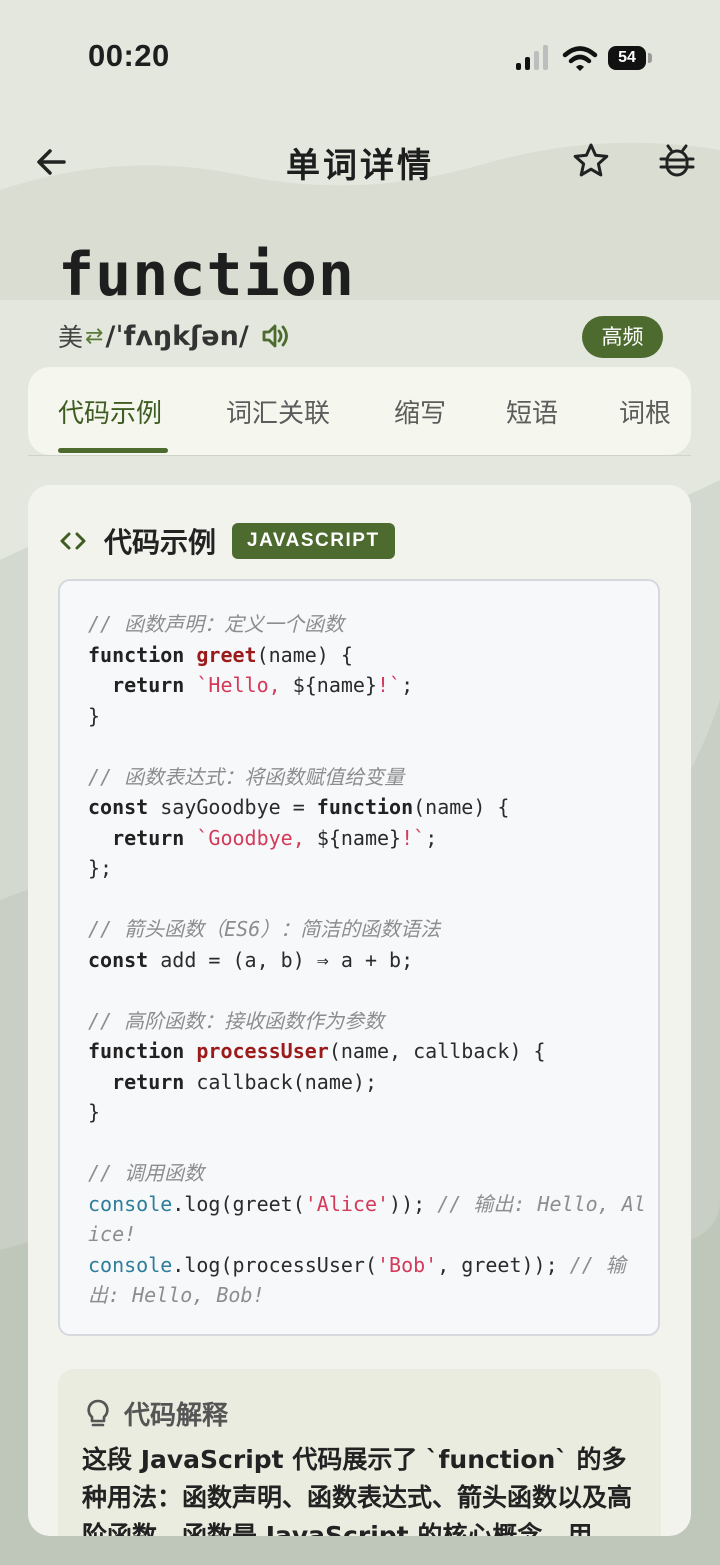 This screenshot has height=1565, width=720. I want to click on code-line: return `Hello, ${name}!`;, so click(250, 685).